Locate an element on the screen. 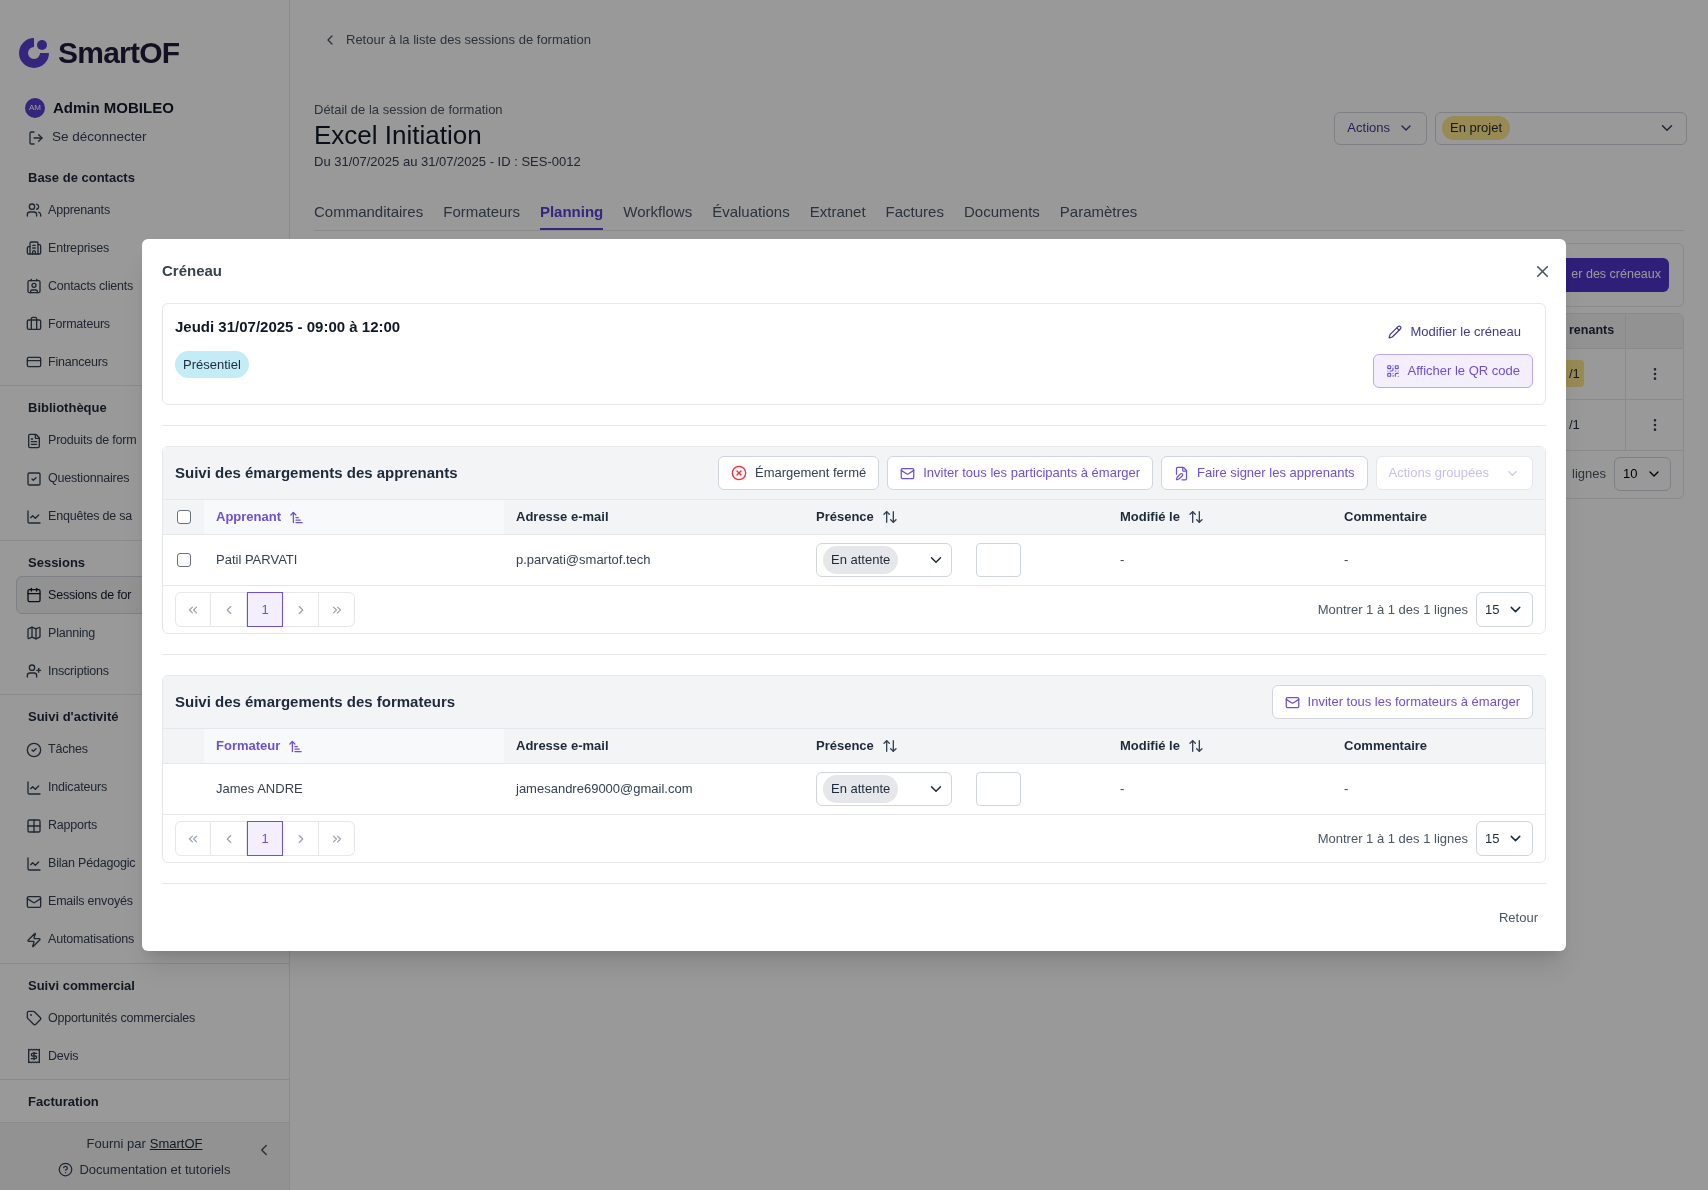 The image size is (1708, 1190). rows-info: lignes is located at coordinates (1589, 474).